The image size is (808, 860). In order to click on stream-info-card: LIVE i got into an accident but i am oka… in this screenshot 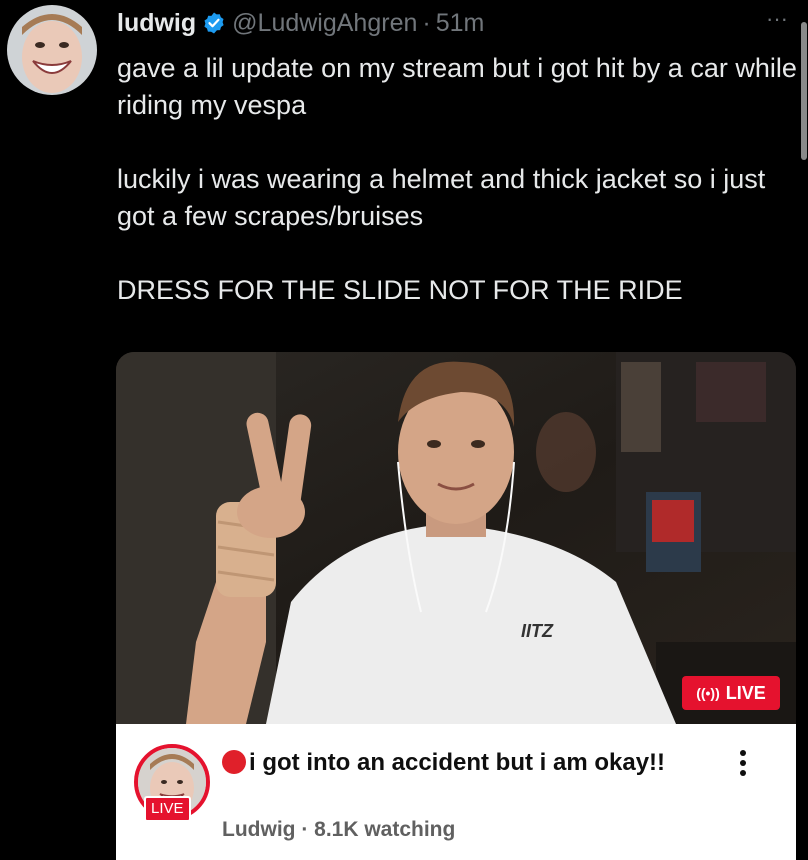, I will do `click(456, 792)`.